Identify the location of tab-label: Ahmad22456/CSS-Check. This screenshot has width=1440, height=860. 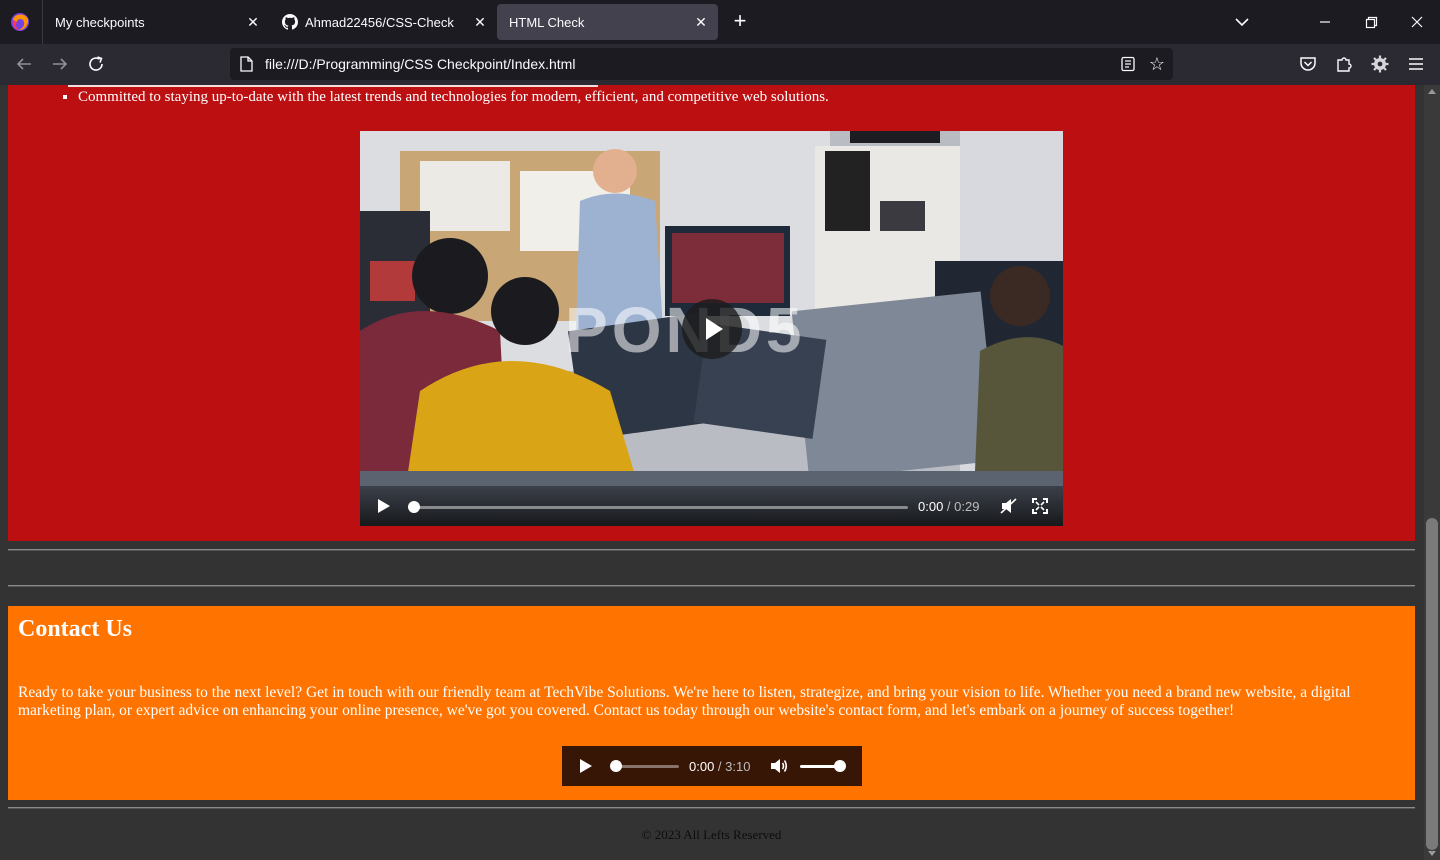
(379, 22).